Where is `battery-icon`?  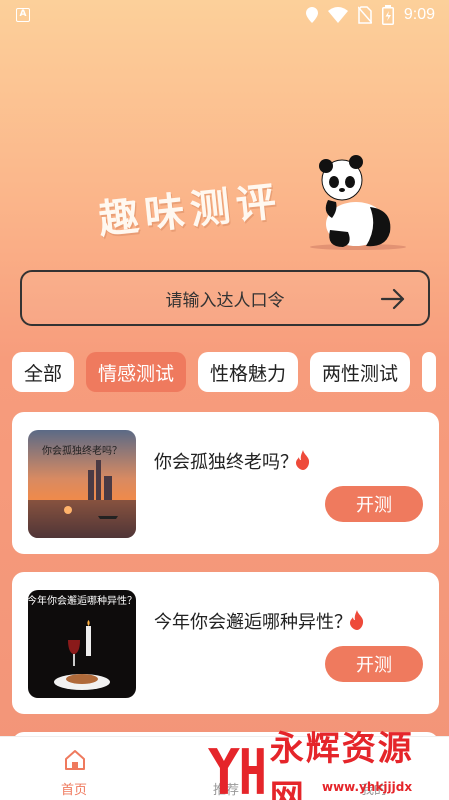
battery-icon is located at coordinates (387, 15).